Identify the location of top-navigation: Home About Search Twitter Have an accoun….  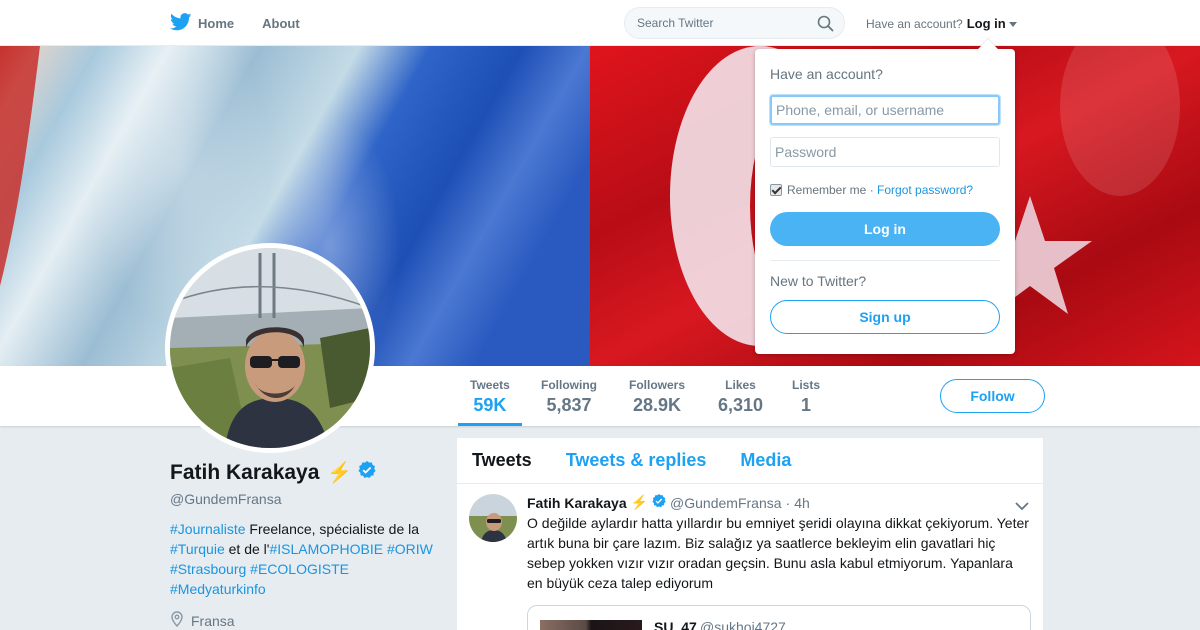
(600, 23).